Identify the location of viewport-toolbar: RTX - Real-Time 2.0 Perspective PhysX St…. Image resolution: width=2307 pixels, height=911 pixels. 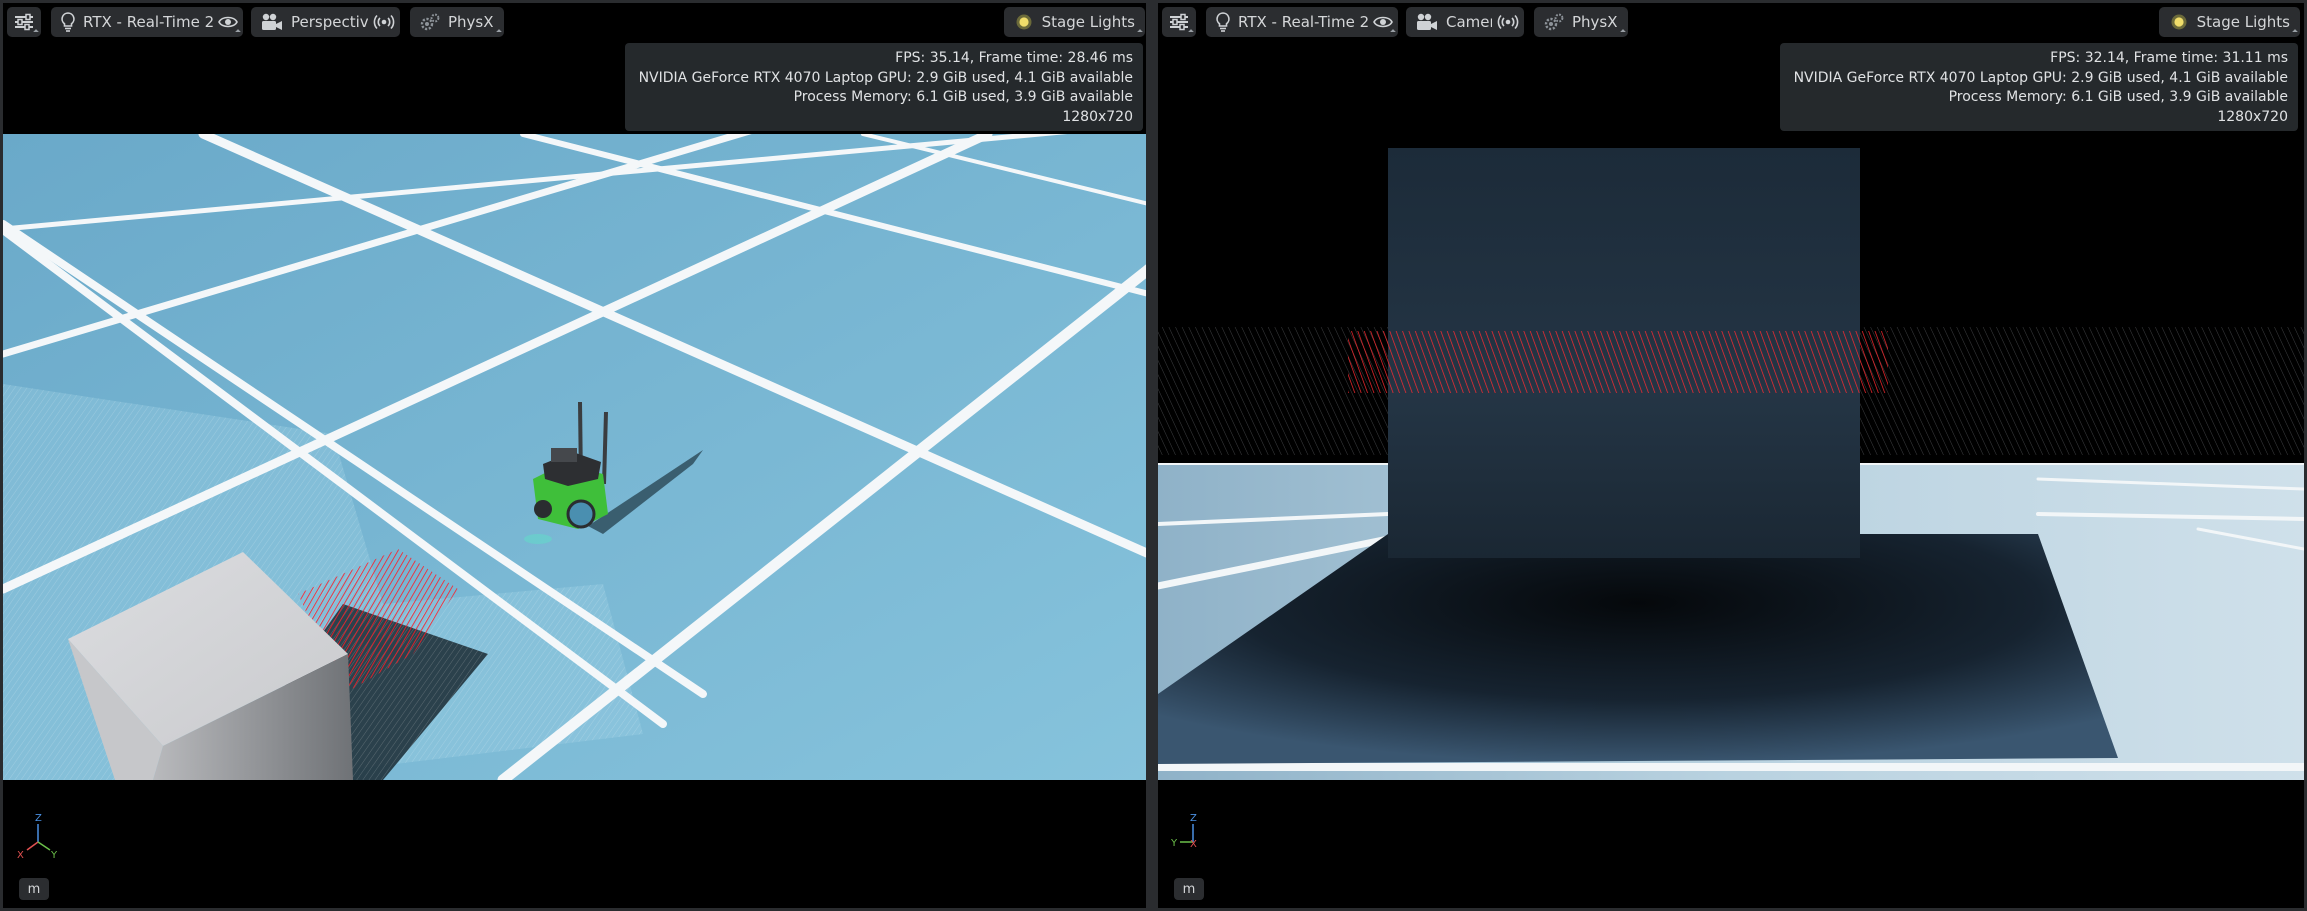
(576, 22).